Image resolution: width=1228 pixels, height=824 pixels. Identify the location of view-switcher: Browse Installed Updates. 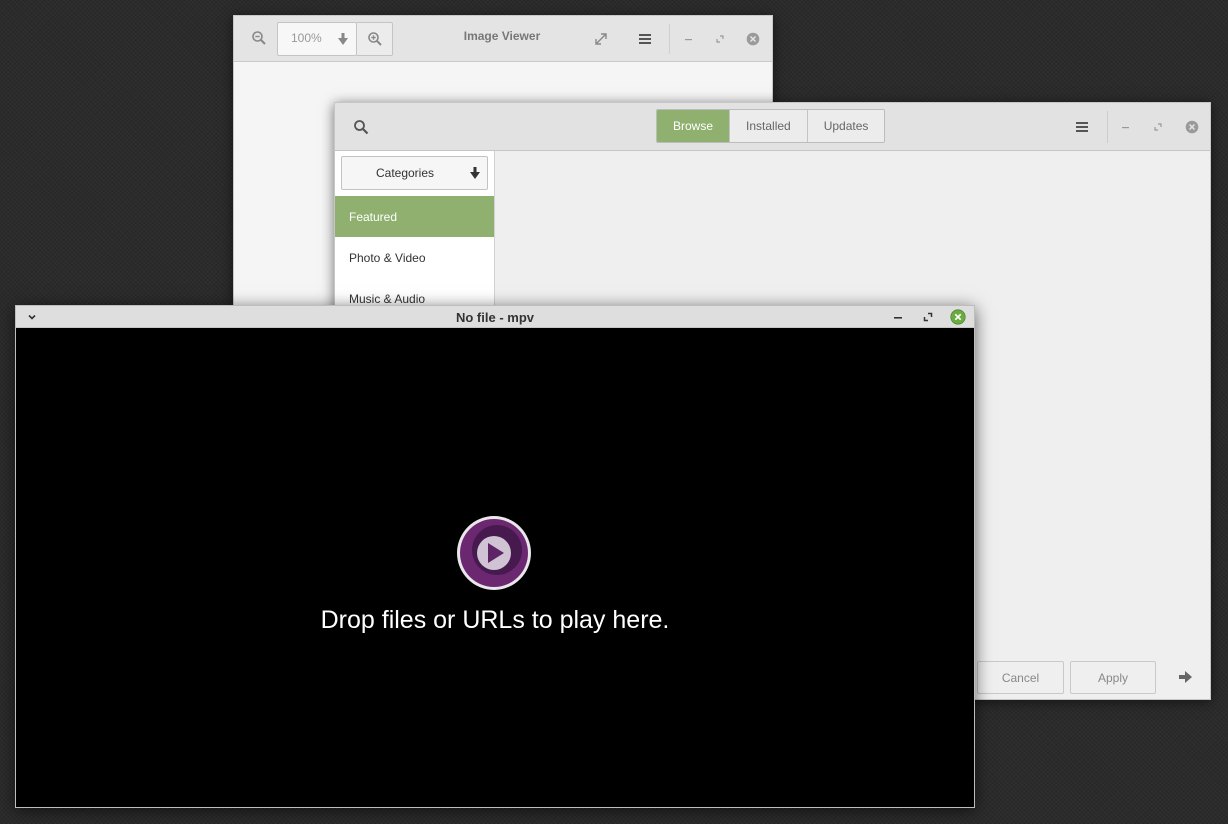
(771, 126).